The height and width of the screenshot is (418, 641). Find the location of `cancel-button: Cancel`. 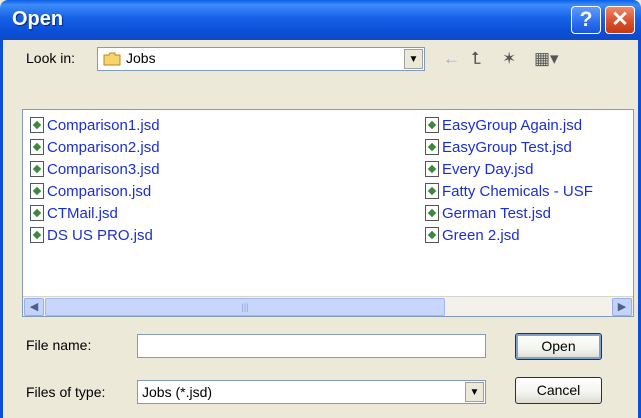

cancel-button: Cancel is located at coordinates (558, 390).